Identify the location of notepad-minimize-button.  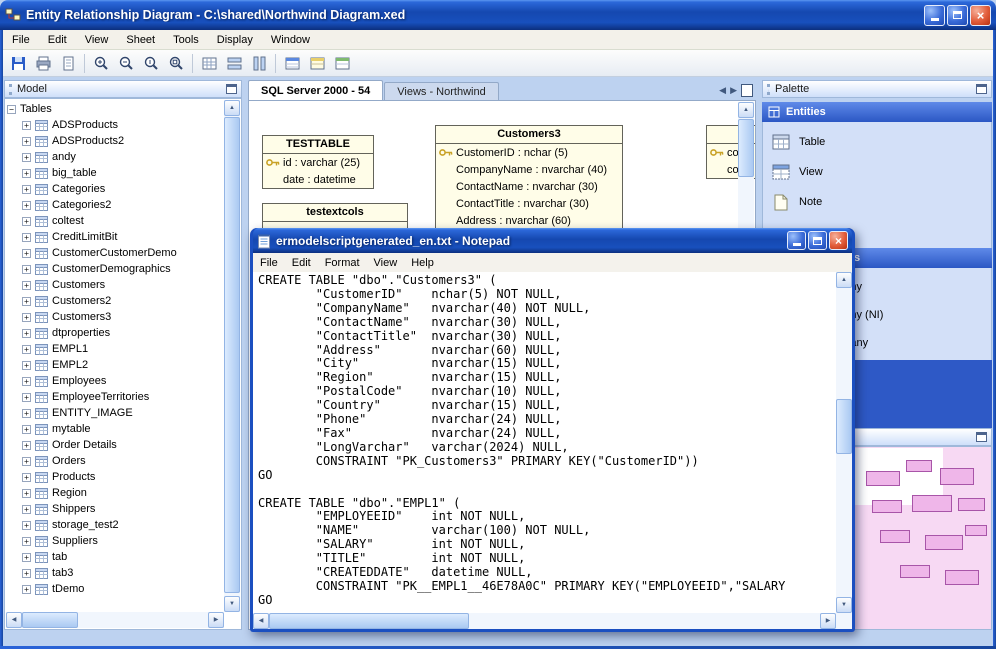
(796, 240).